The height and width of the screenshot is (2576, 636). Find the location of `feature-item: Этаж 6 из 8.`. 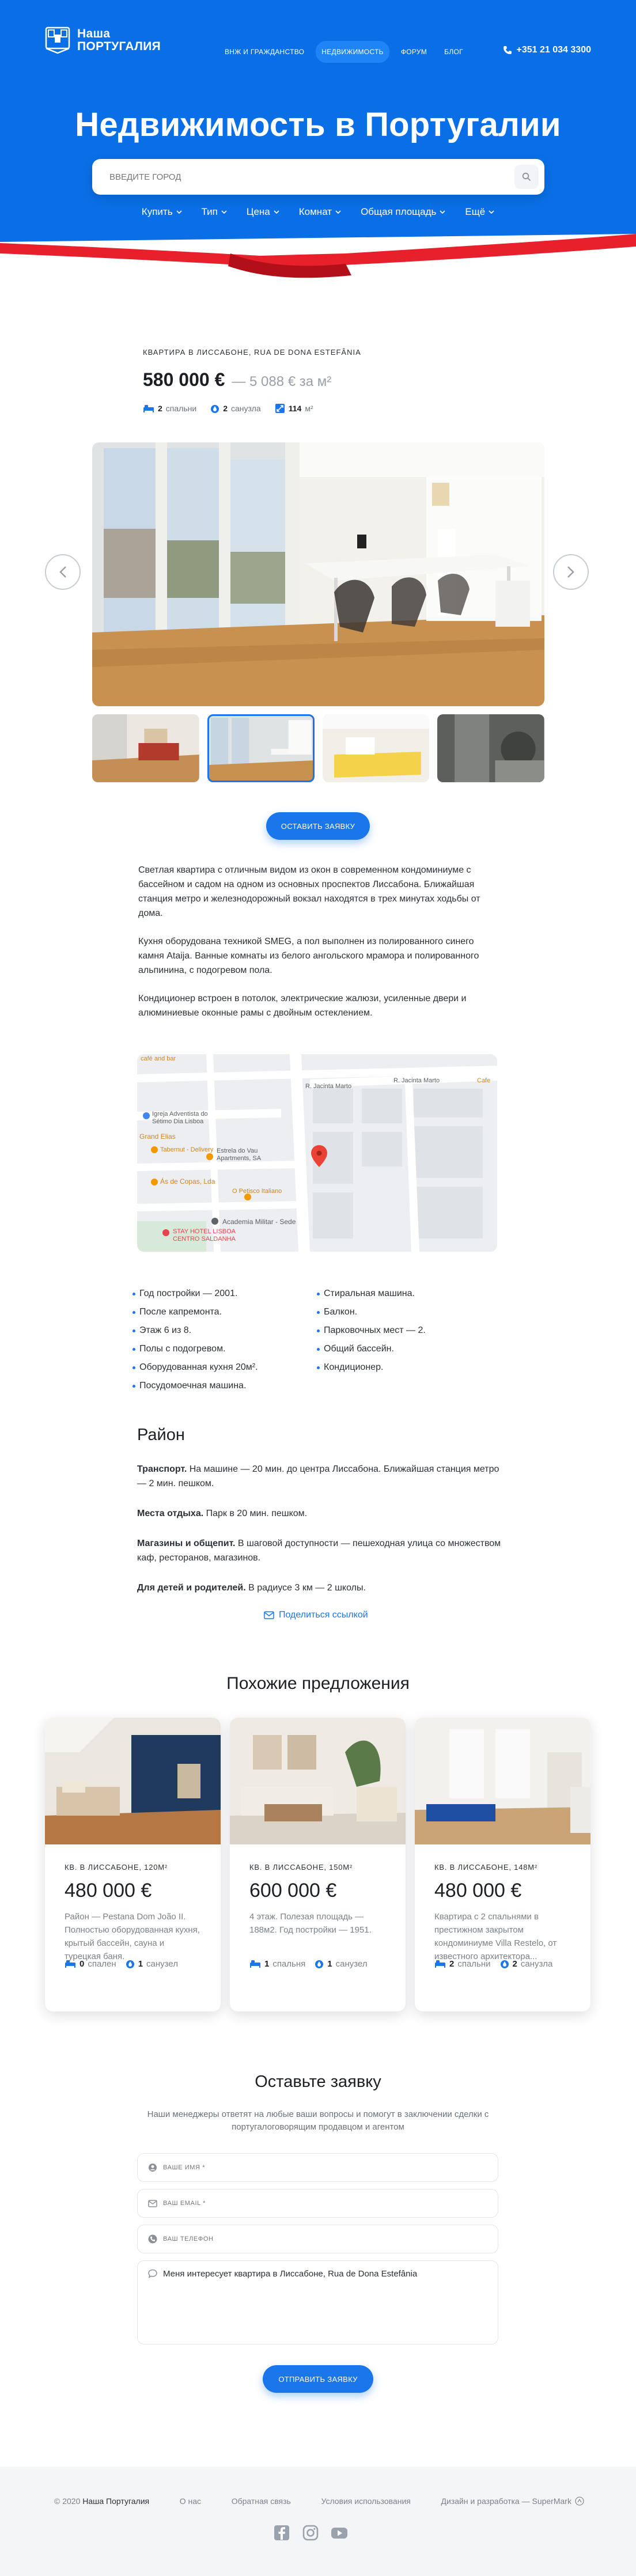

feature-item: Этаж 6 из 8. is located at coordinates (224, 1330).